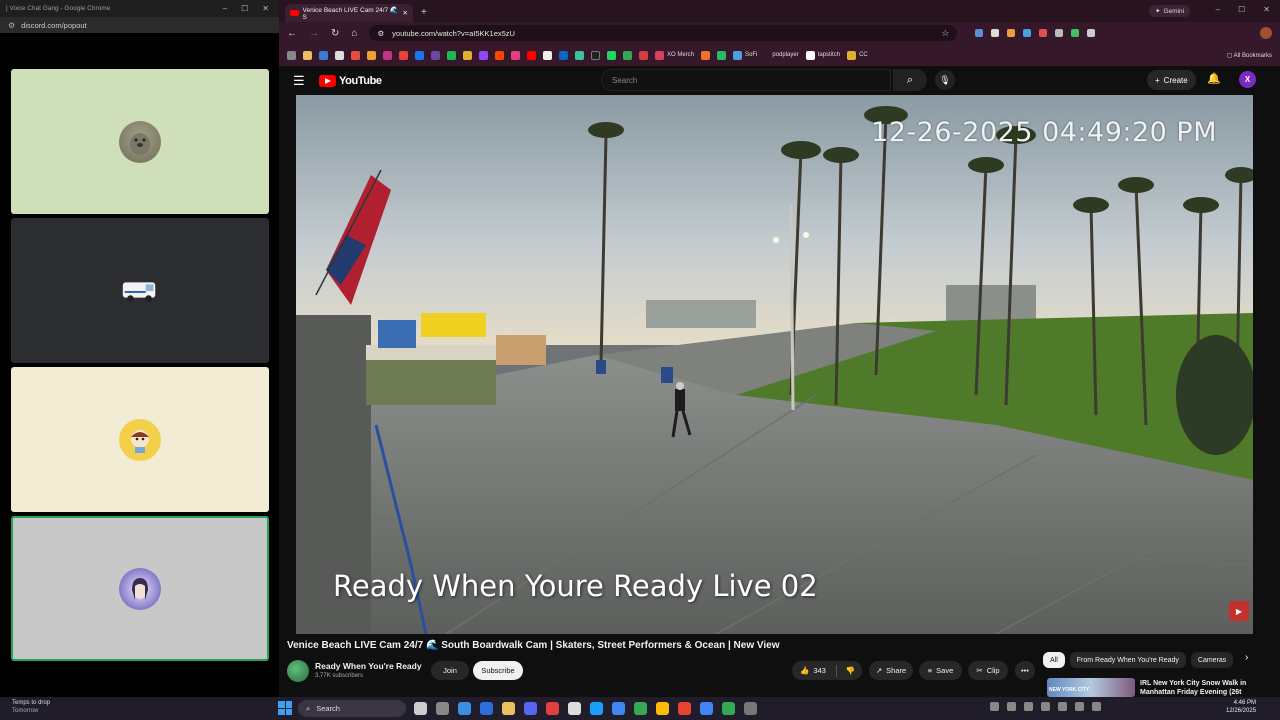 This screenshot has height=720, width=1280. I want to click on save-button: ≡ Save, so click(940, 670).